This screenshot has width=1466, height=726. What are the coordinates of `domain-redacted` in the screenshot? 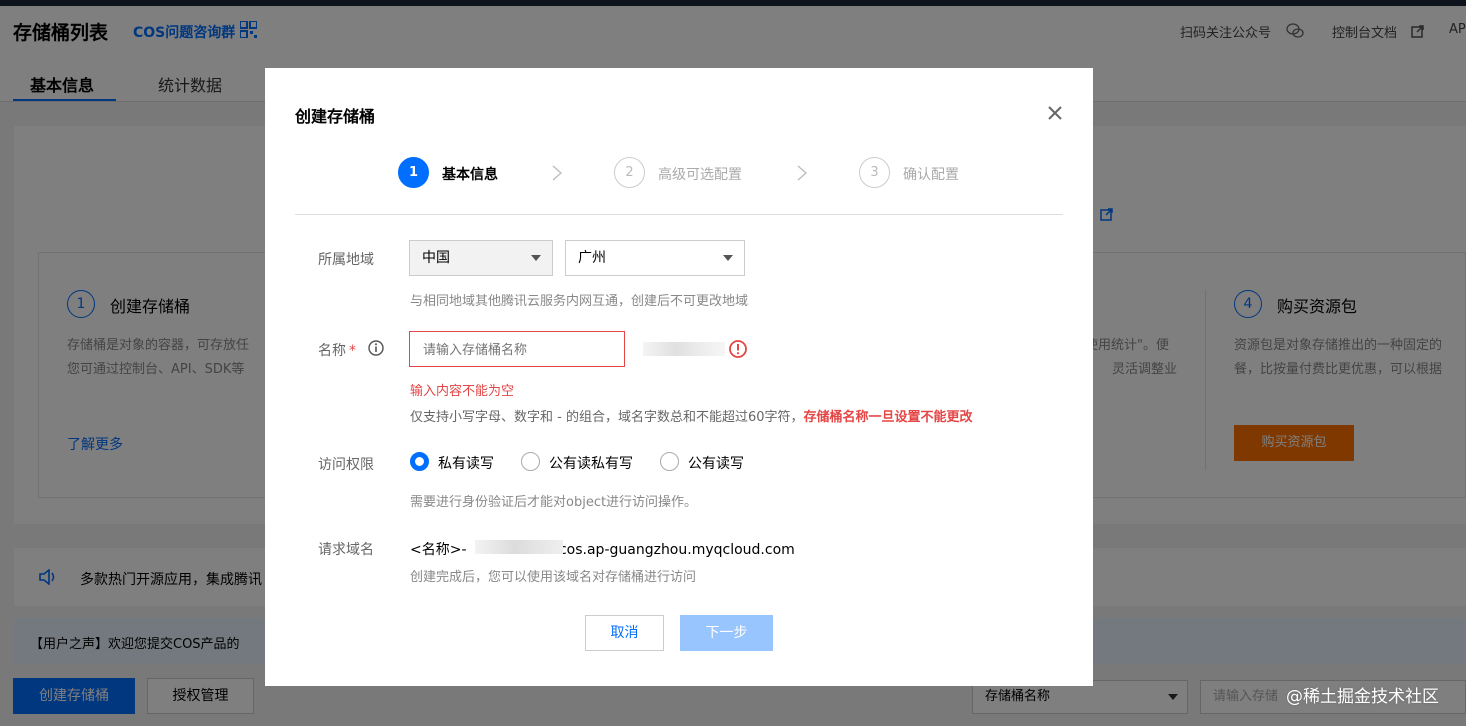 It's located at (519, 547).